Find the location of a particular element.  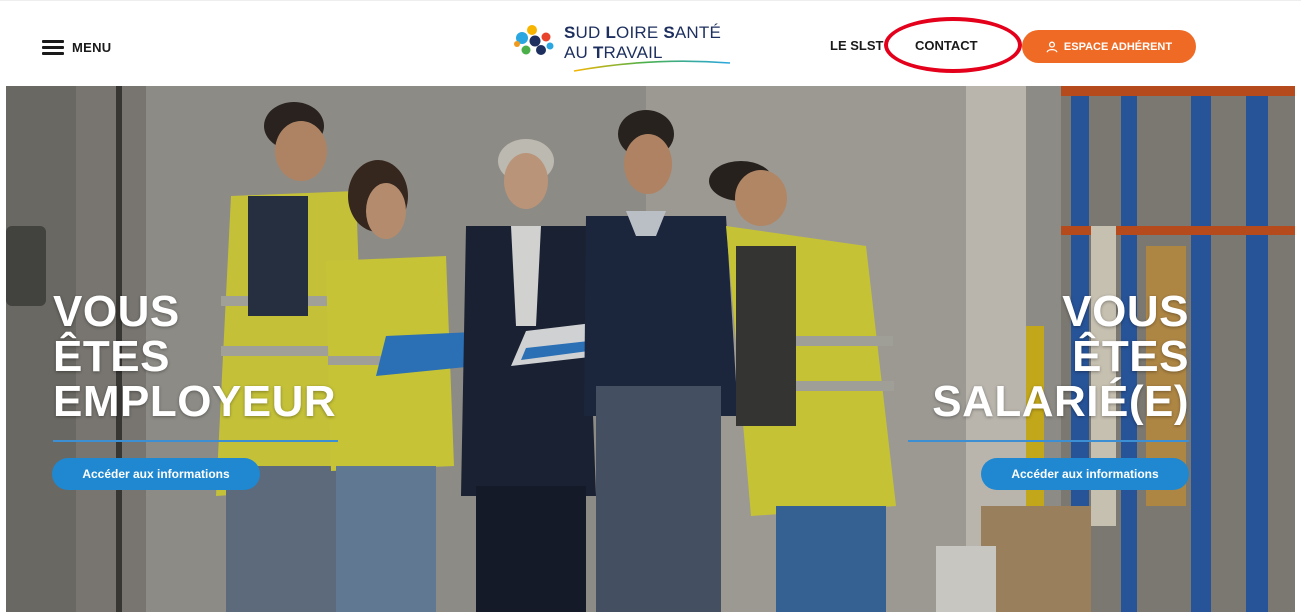

site-logo: SUD LOIRE SANTÉ AU TRAVAIL is located at coordinates (627, 47).